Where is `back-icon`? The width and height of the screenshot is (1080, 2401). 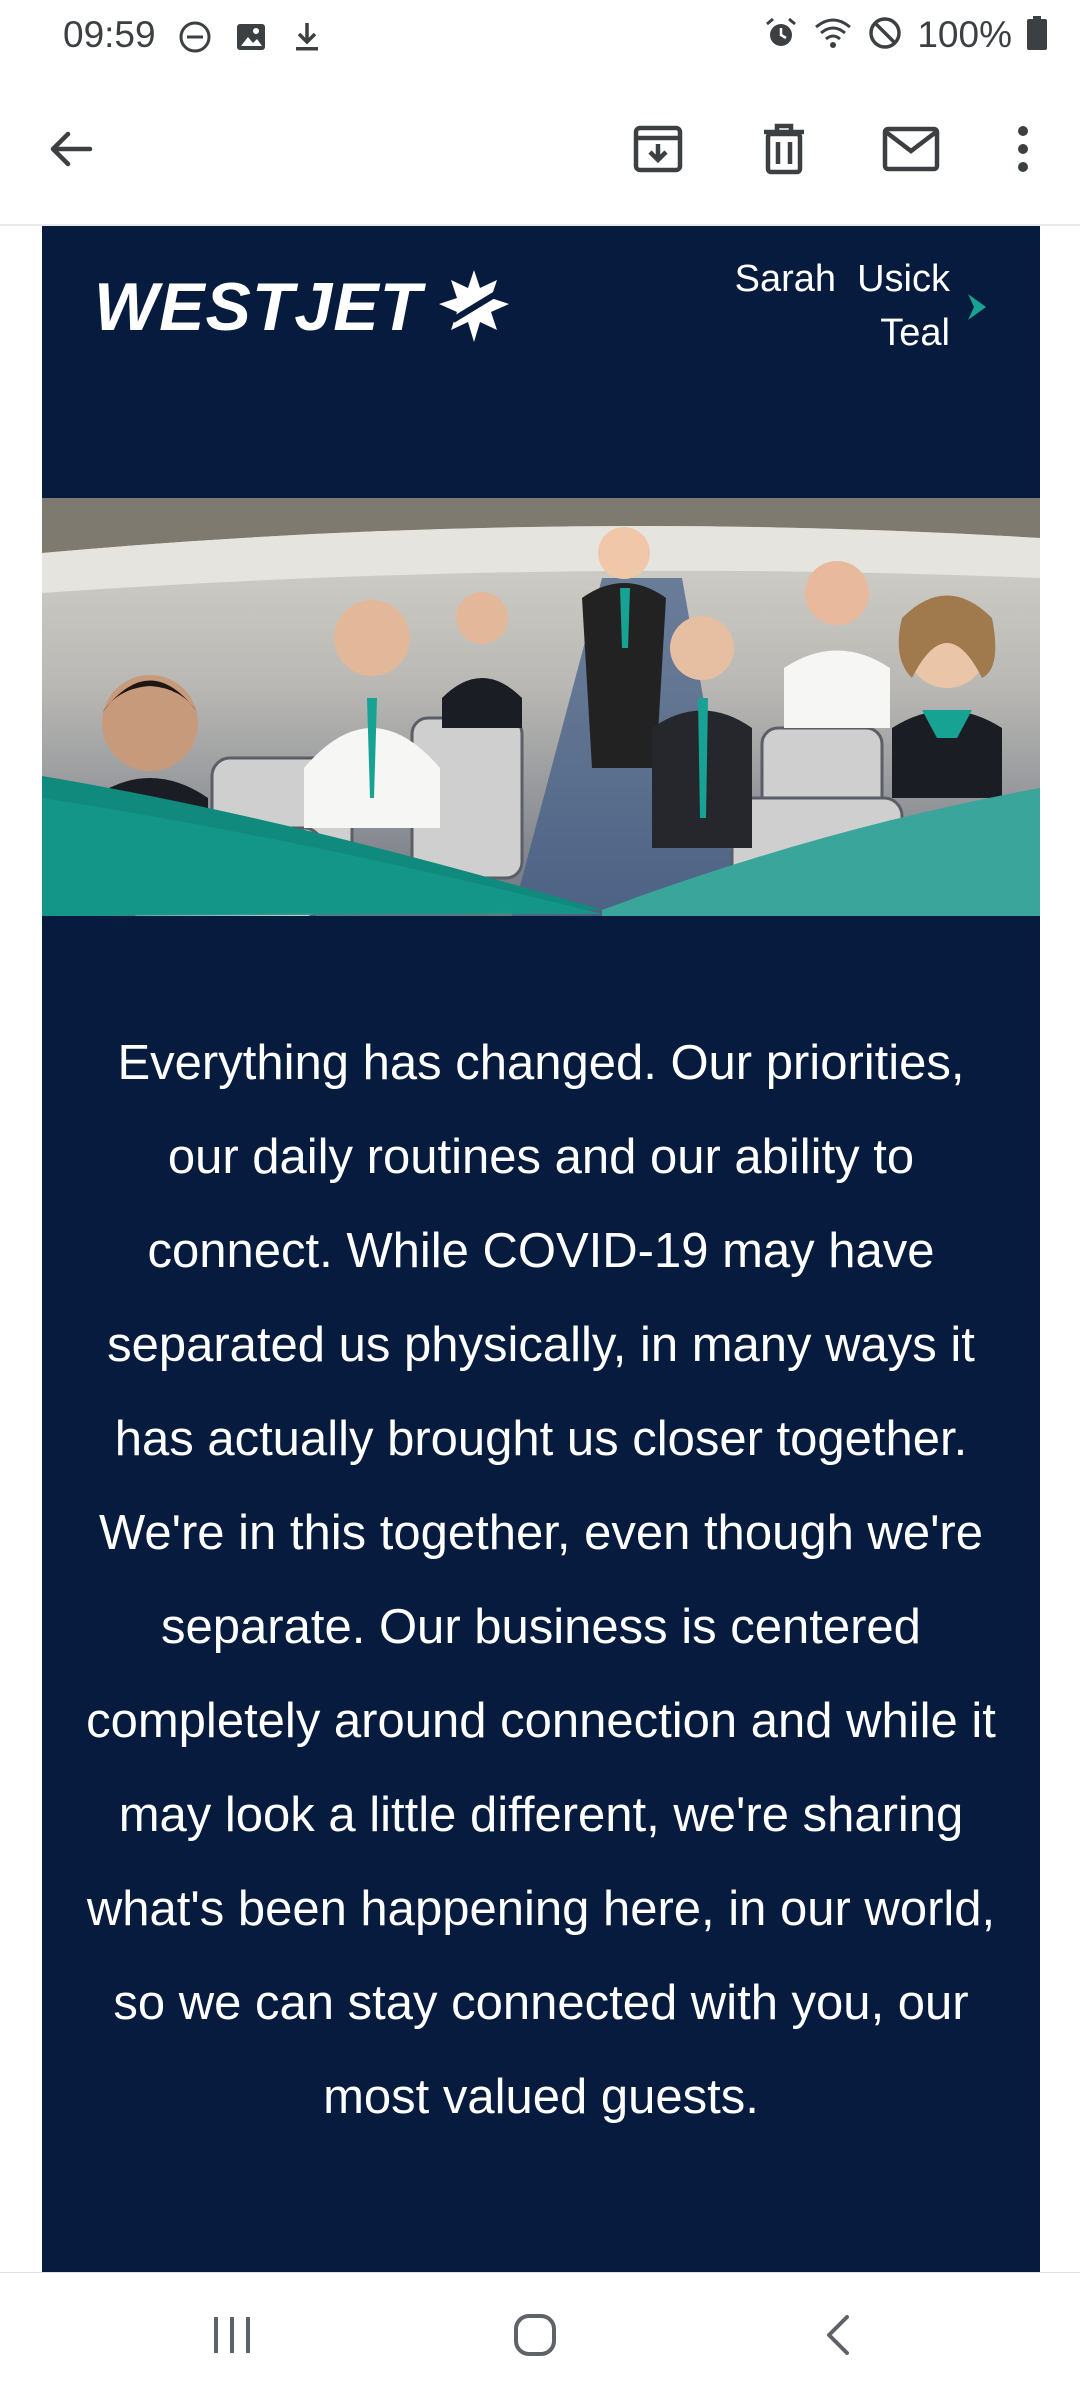 back-icon is located at coordinates (838, 2337).